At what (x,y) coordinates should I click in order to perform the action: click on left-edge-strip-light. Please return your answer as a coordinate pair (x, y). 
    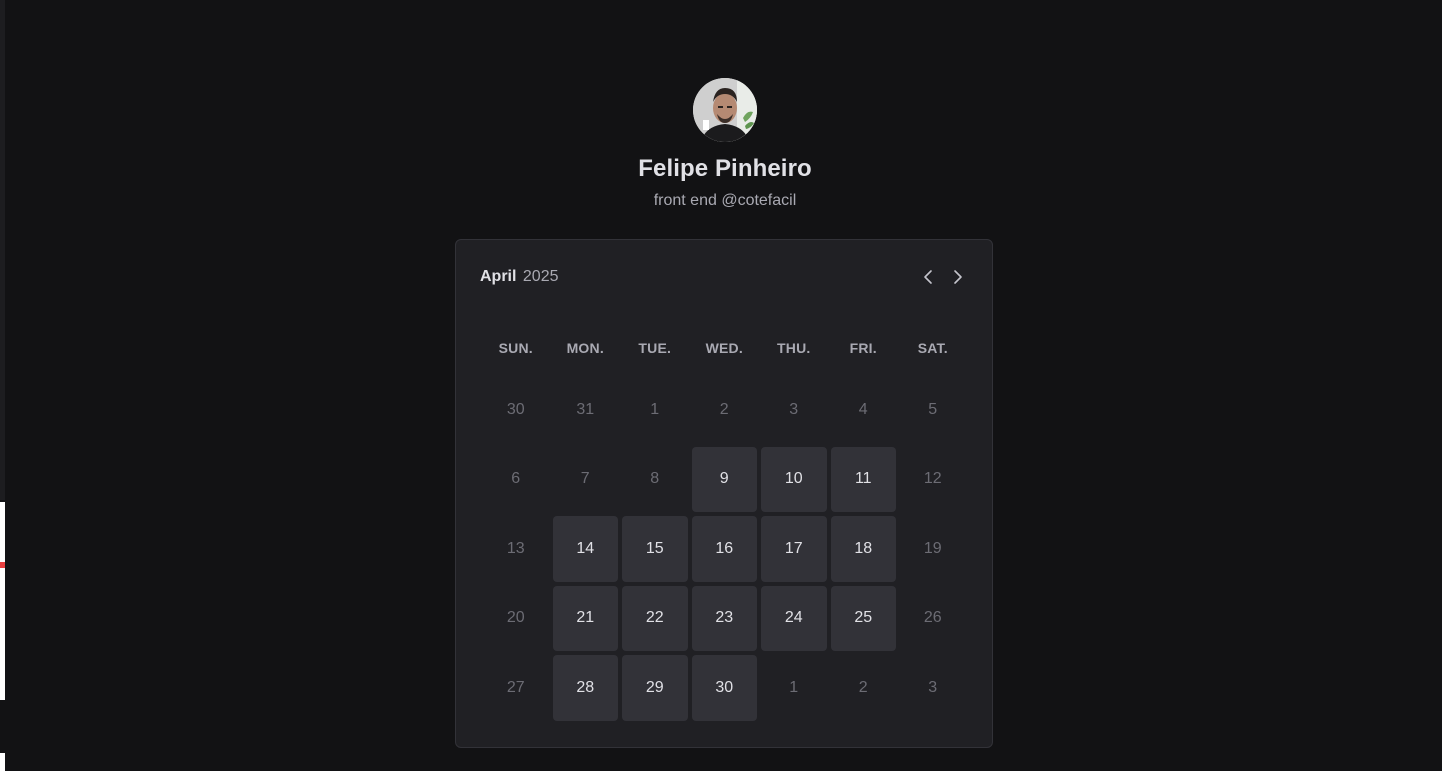
    Looking at the image, I should click on (2, 601).